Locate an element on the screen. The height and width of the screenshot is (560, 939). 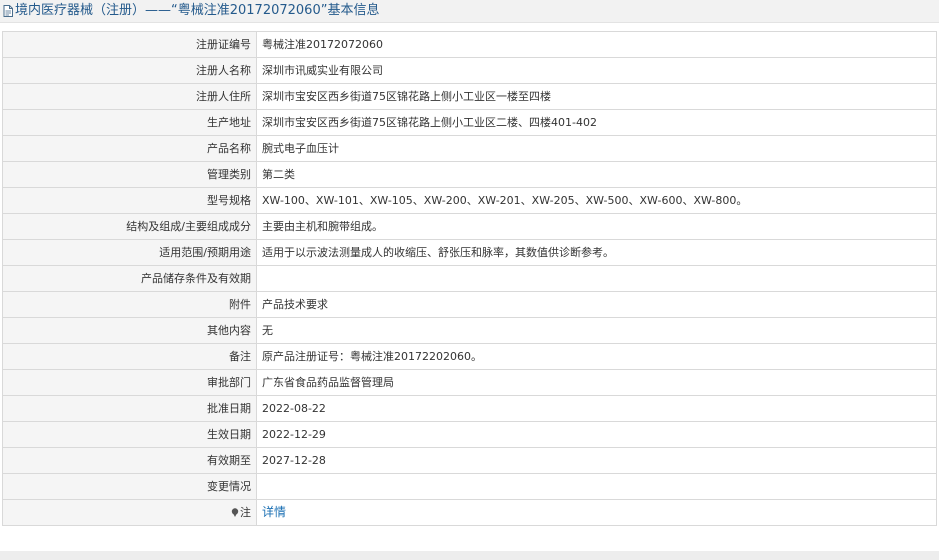
row-label: 变更情况 is located at coordinates (129, 486).